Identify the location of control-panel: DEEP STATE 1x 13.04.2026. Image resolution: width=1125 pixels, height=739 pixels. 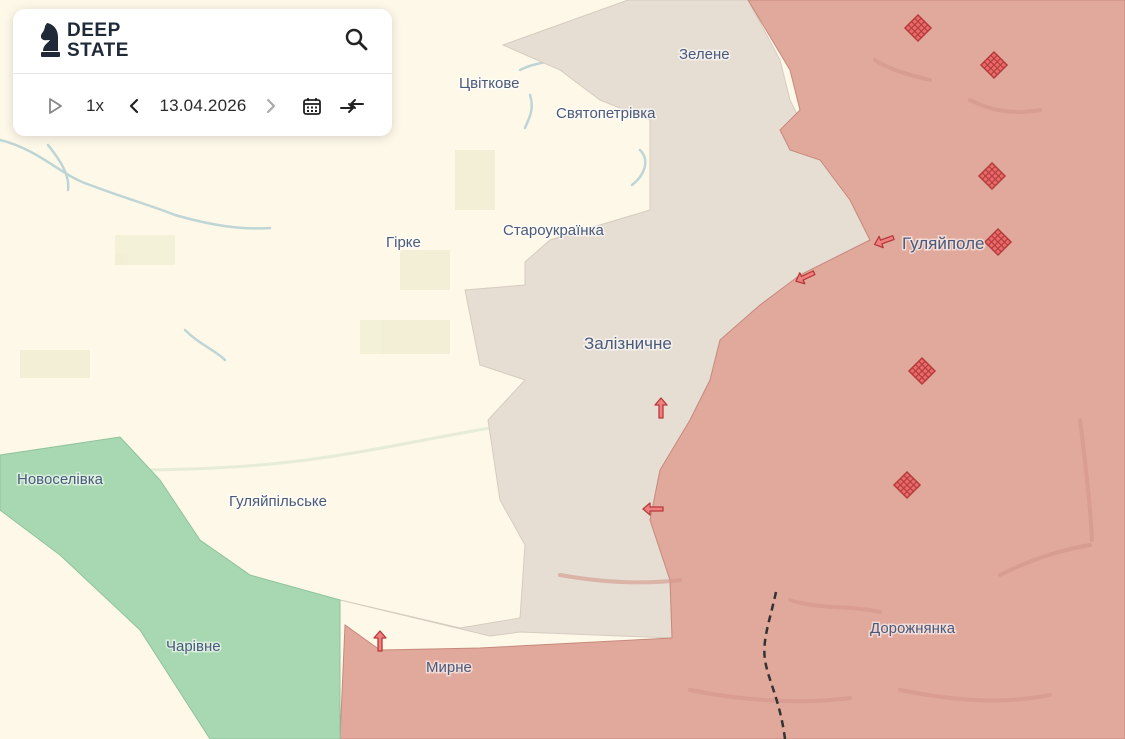
(202, 72).